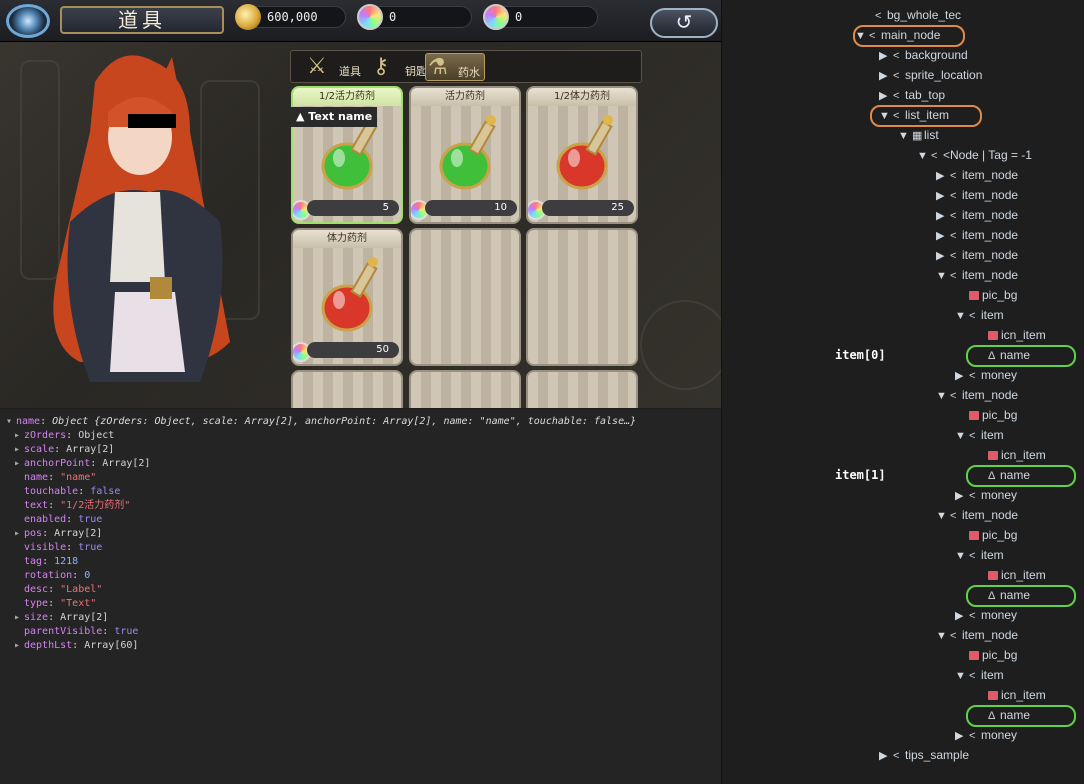 The height and width of the screenshot is (784, 1084). I want to click on expand-arrow-icon: ▾, so click(11, 422).